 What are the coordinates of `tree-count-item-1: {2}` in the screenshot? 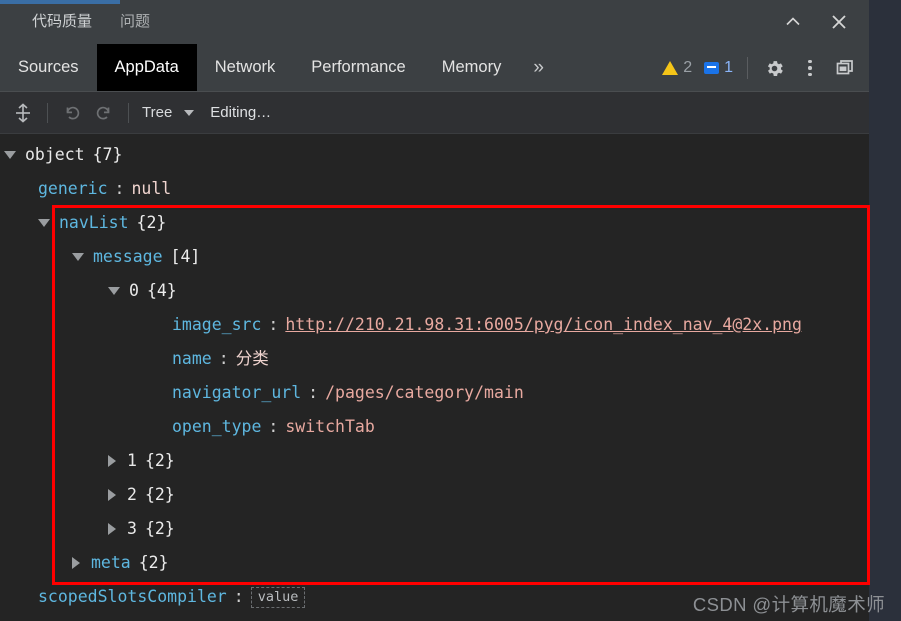 It's located at (159, 460).